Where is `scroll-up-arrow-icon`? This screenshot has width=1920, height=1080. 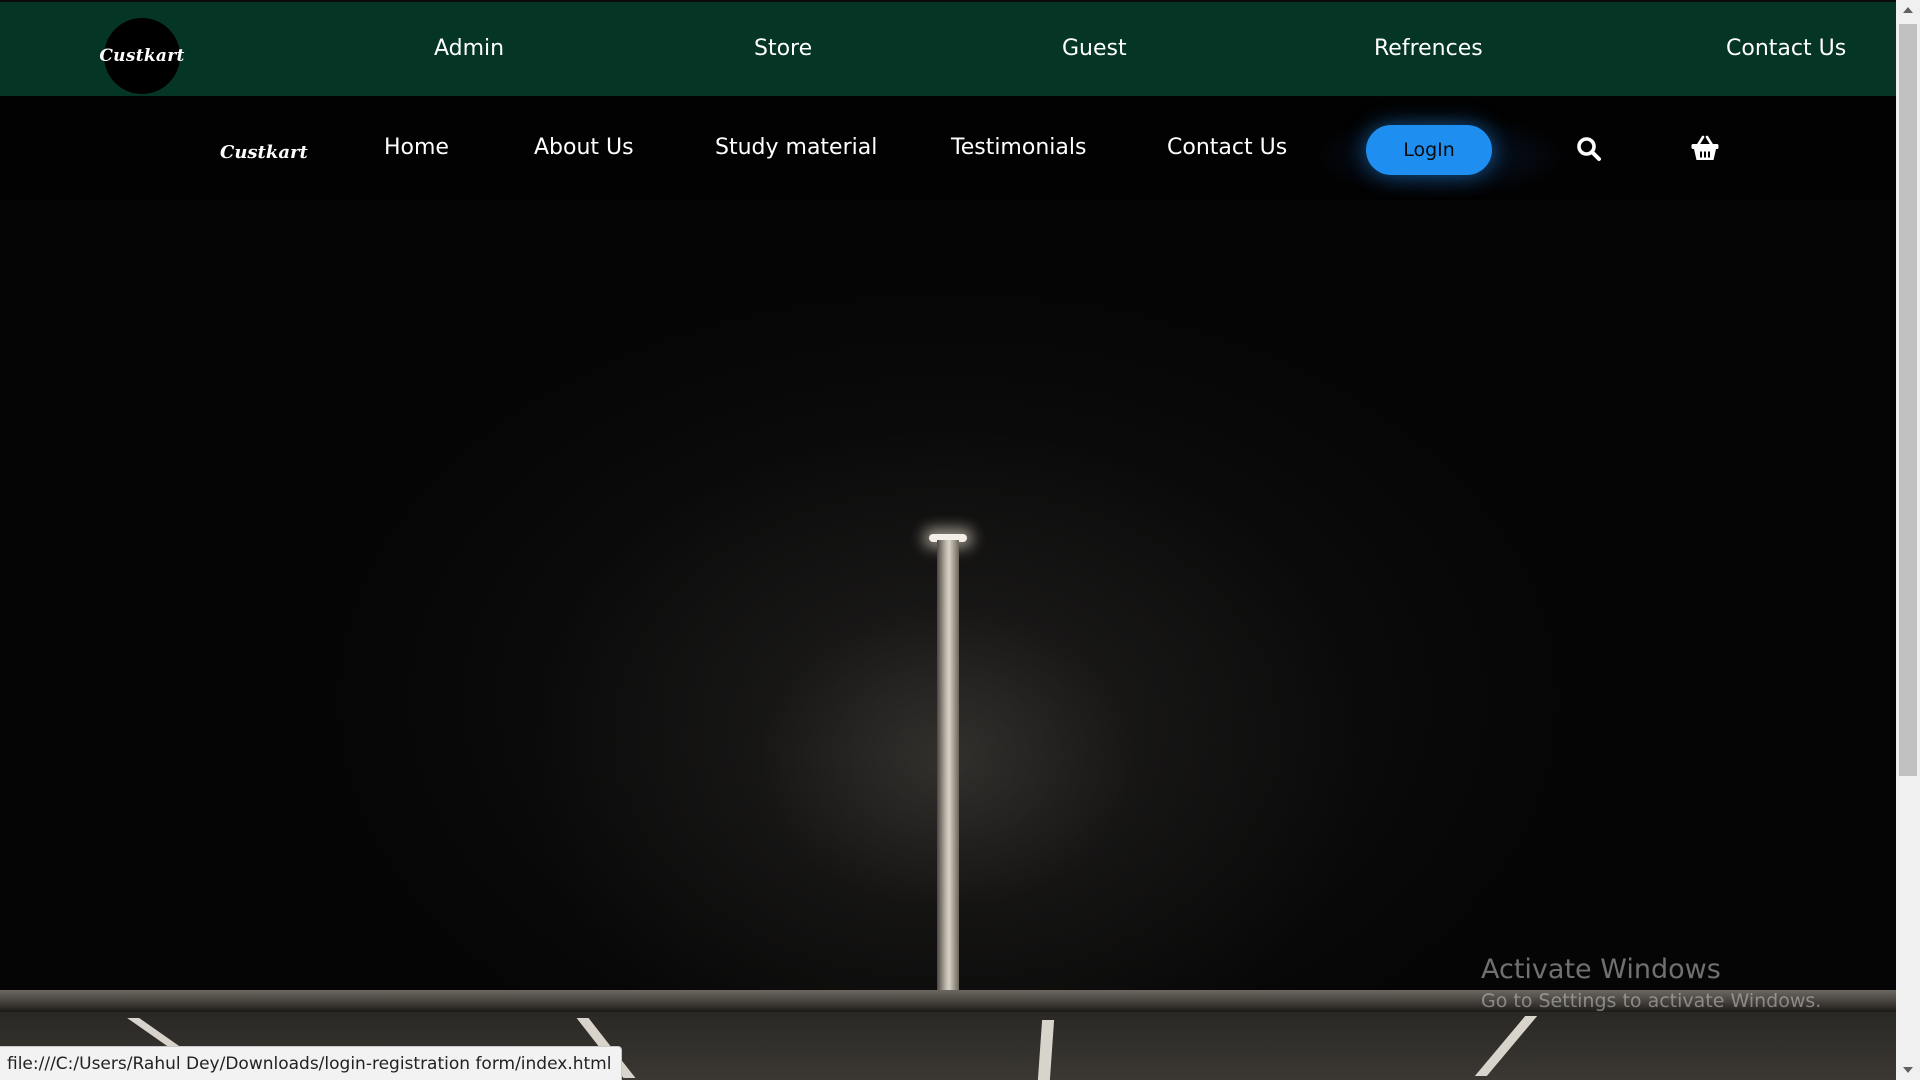 scroll-up-arrow-icon is located at coordinates (1908, 10).